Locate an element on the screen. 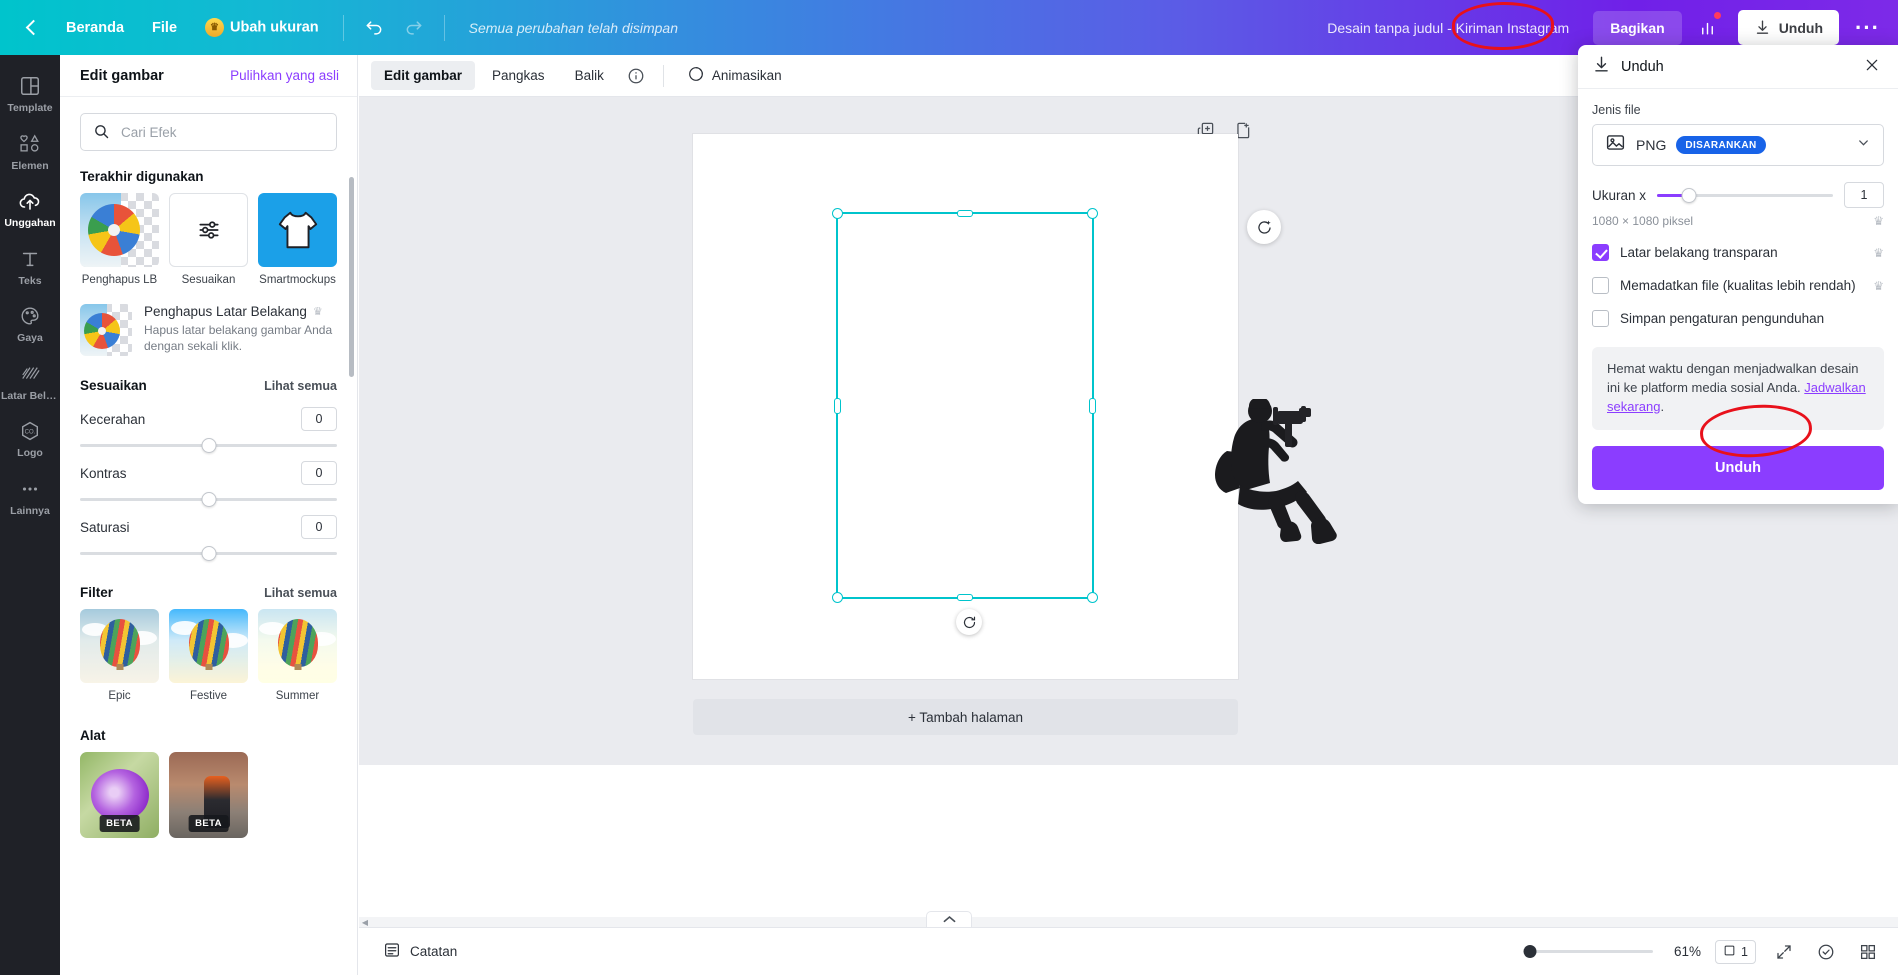 The width and height of the screenshot is (1898, 975). effect-card-smartmockups: Smartmockups is located at coordinates (297, 239).